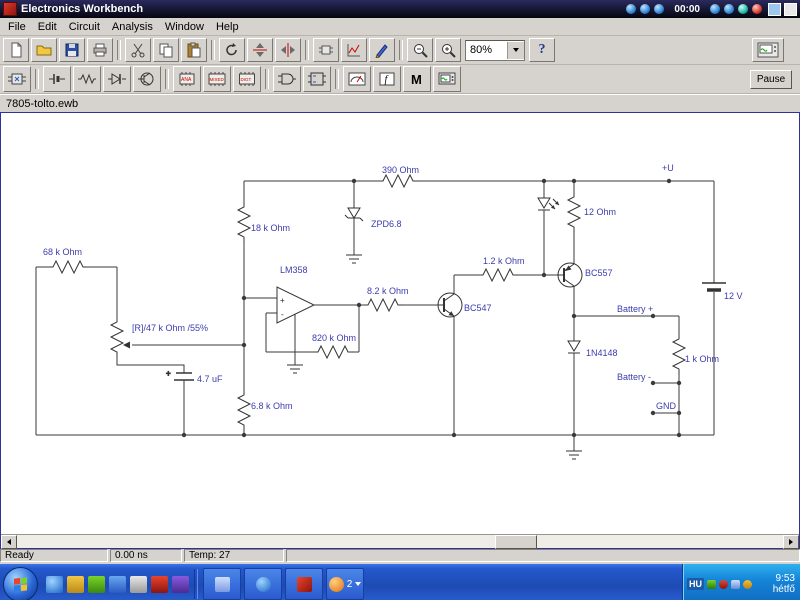  I want to click on cut-button, so click(138, 50).